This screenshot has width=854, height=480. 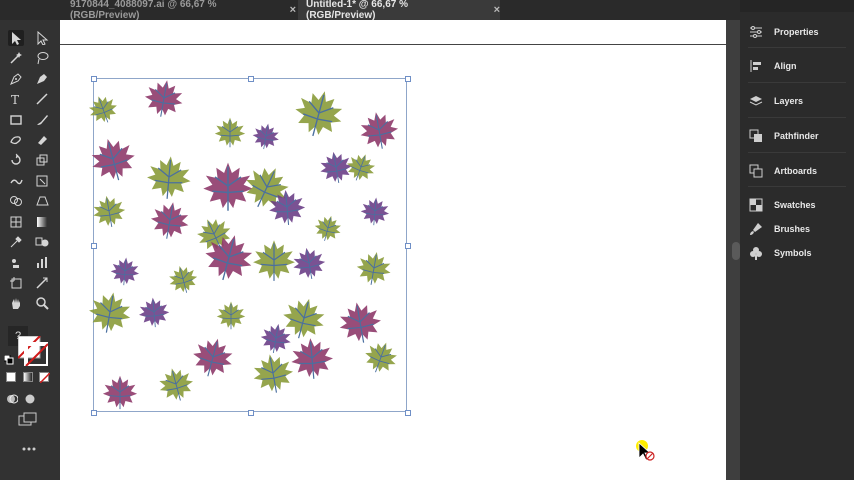 I want to click on selection-tool, so click(x=16, y=38).